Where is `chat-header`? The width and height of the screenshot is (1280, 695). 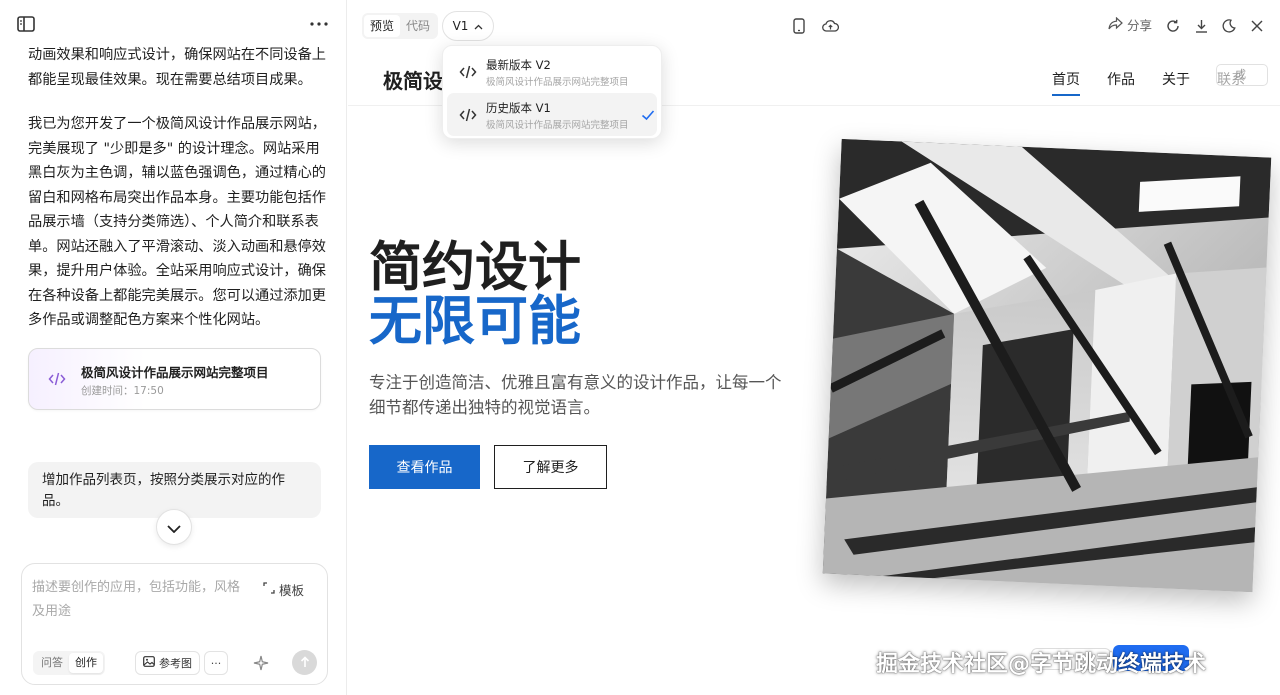 chat-header is located at coordinates (173, 23).